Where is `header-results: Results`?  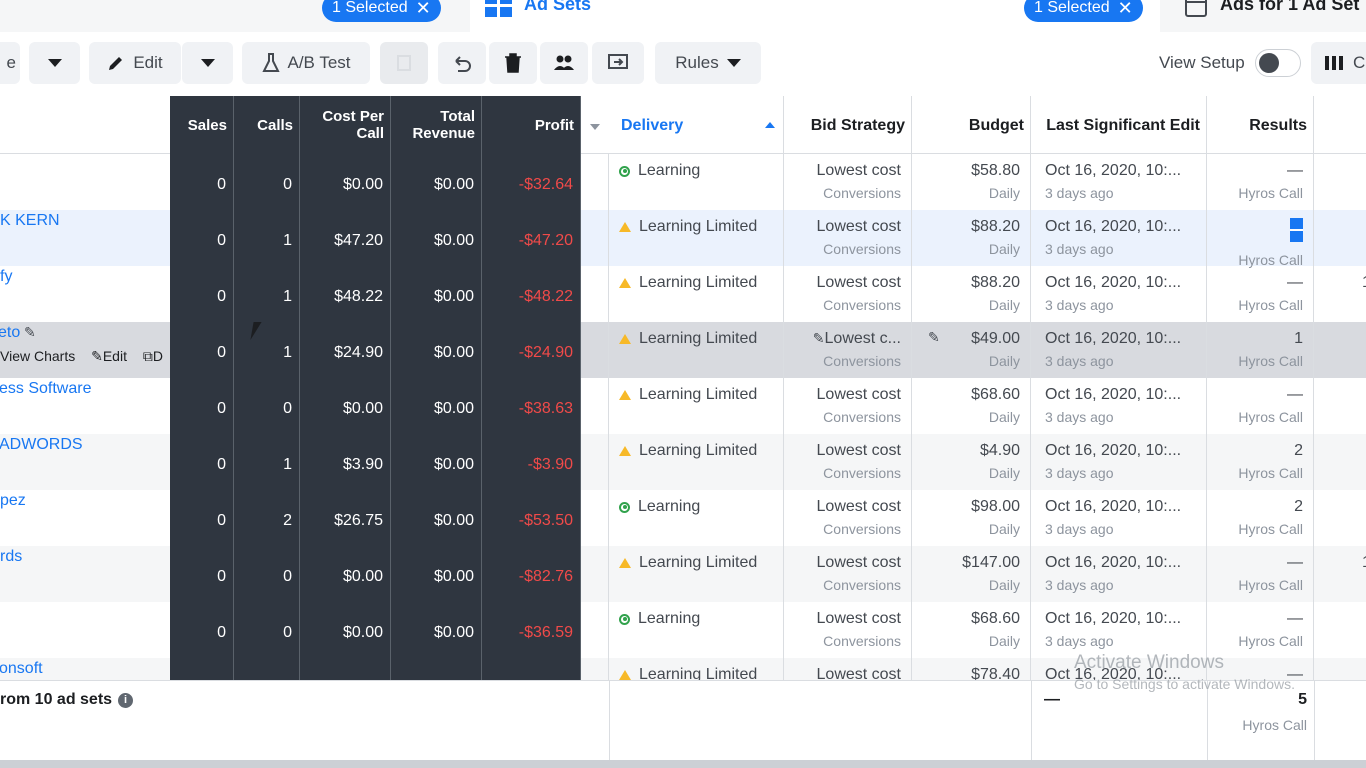
header-results: Results is located at coordinates (1260, 125).